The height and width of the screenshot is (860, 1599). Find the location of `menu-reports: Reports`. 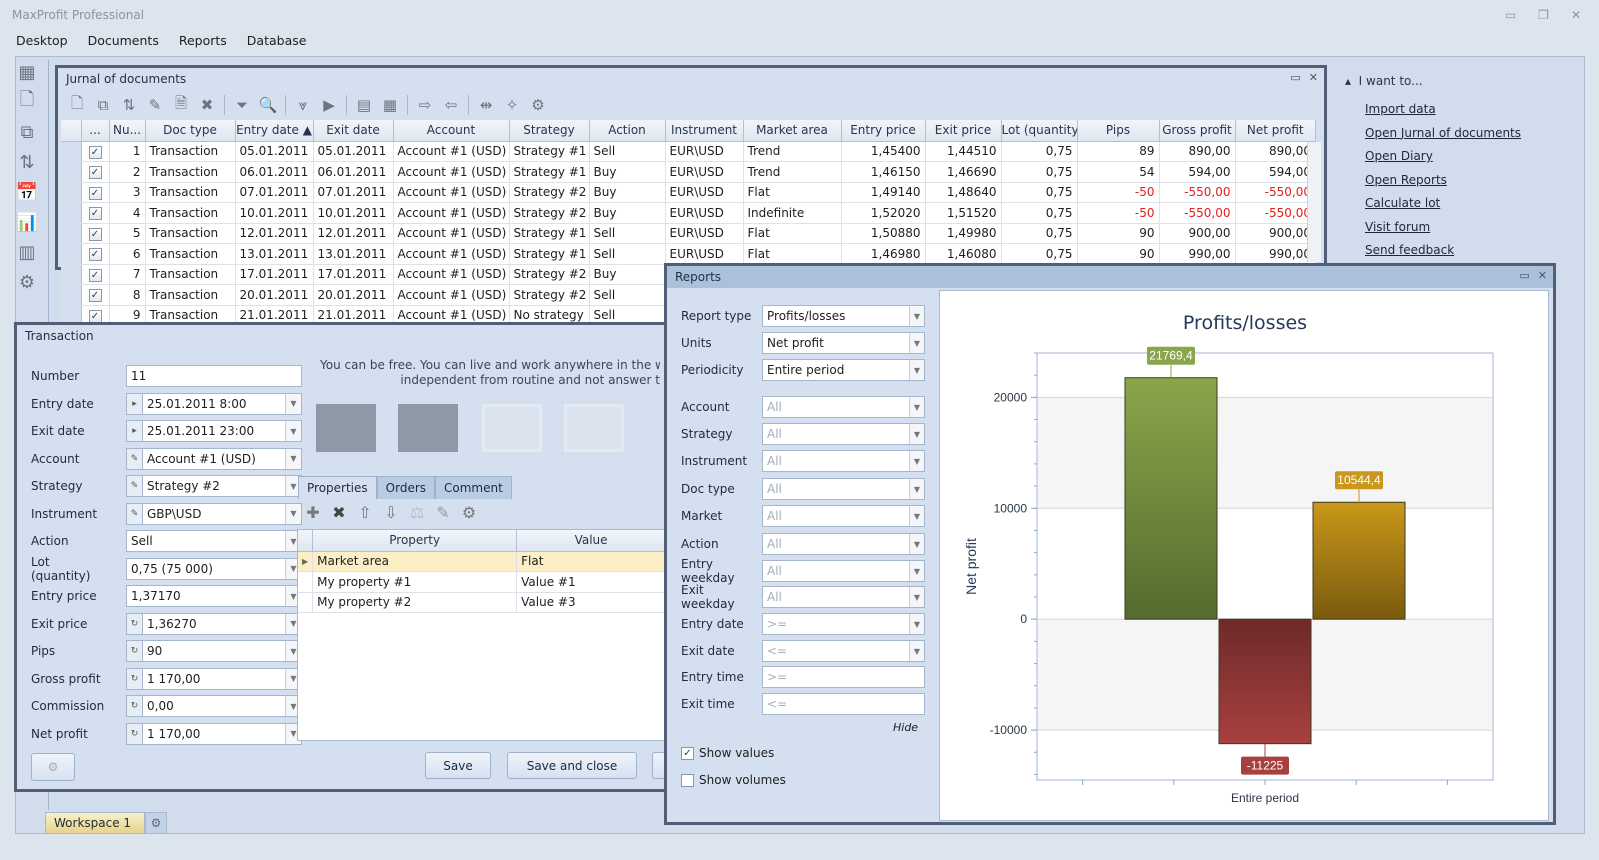

menu-reports: Reports is located at coordinates (208, 41).